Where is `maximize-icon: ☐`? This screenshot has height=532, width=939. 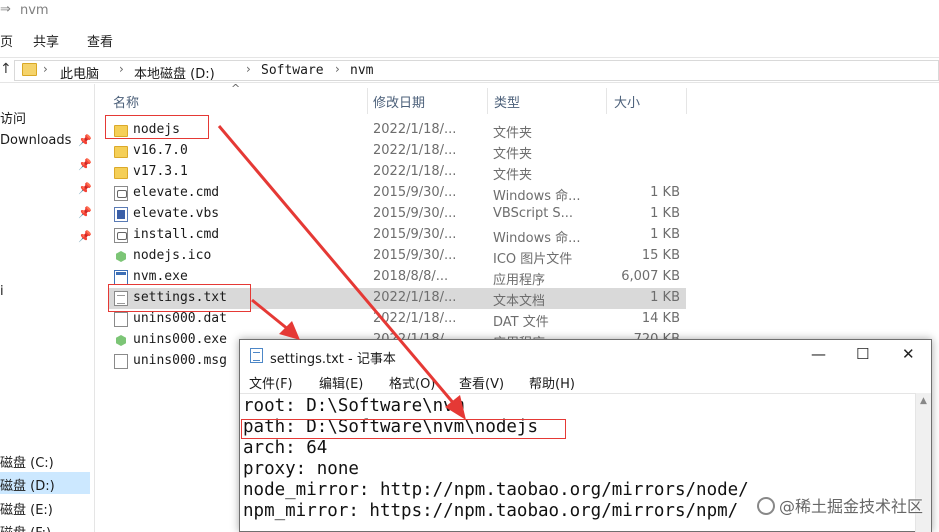
maximize-icon: ☐ is located at coordinates (862, 354).